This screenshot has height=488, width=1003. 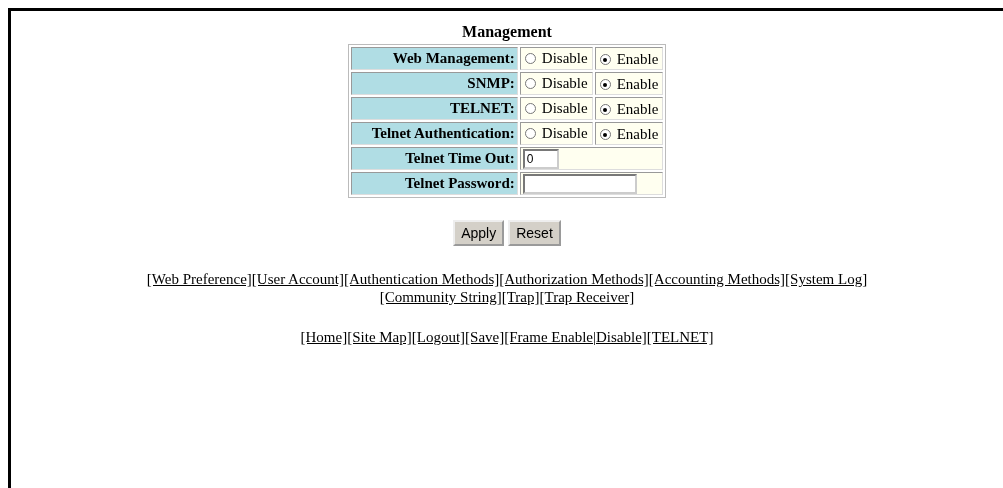 I want to click on nav-link: [Trap Receiver], so click(x=587, y=297).